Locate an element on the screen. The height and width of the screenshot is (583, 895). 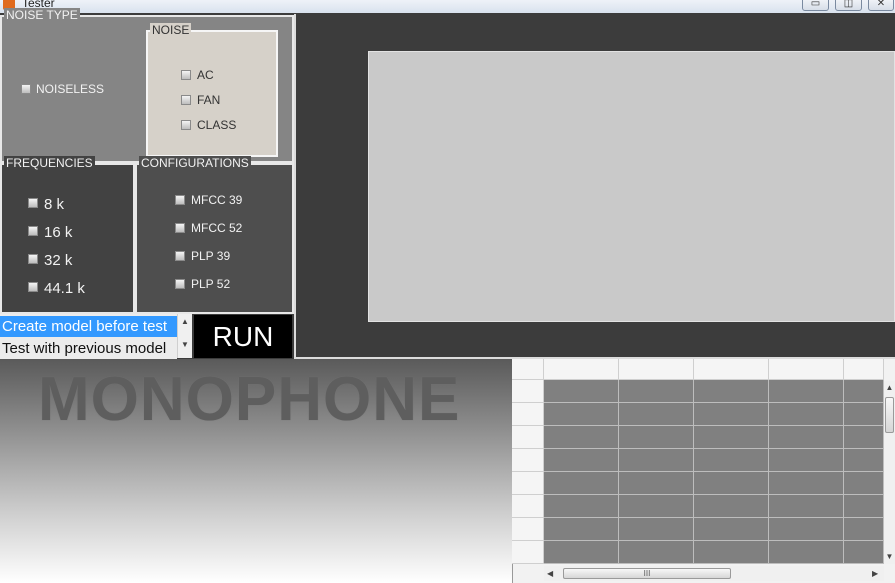
freq-8k-checkbox is located at coordinates (33, 203).